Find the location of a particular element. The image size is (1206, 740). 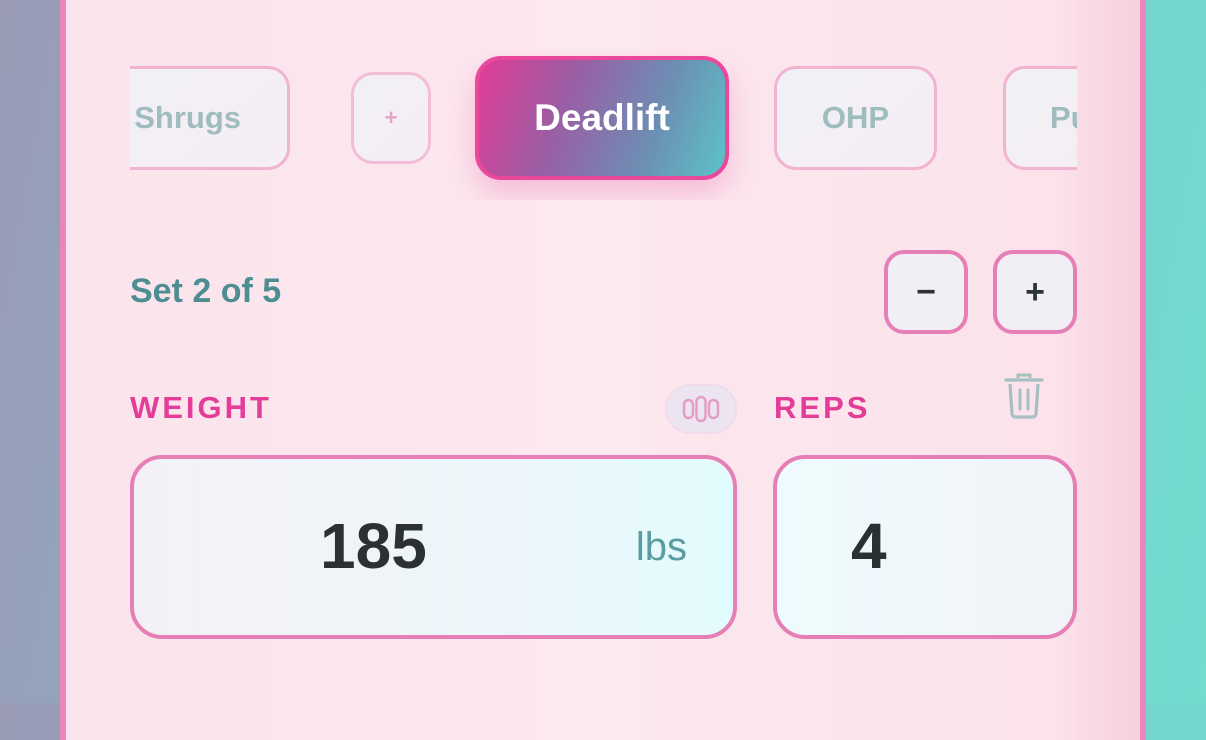

exercise-chip-label: Shrugs is located at coordinates (187, 117).